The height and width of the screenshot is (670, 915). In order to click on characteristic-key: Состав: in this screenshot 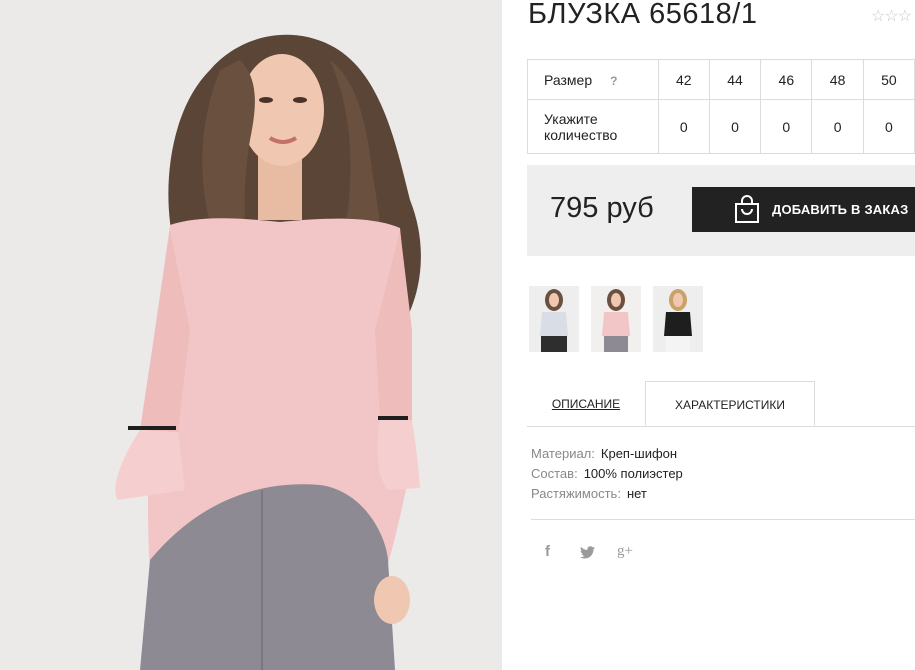, I will do `click(554, 473)`.